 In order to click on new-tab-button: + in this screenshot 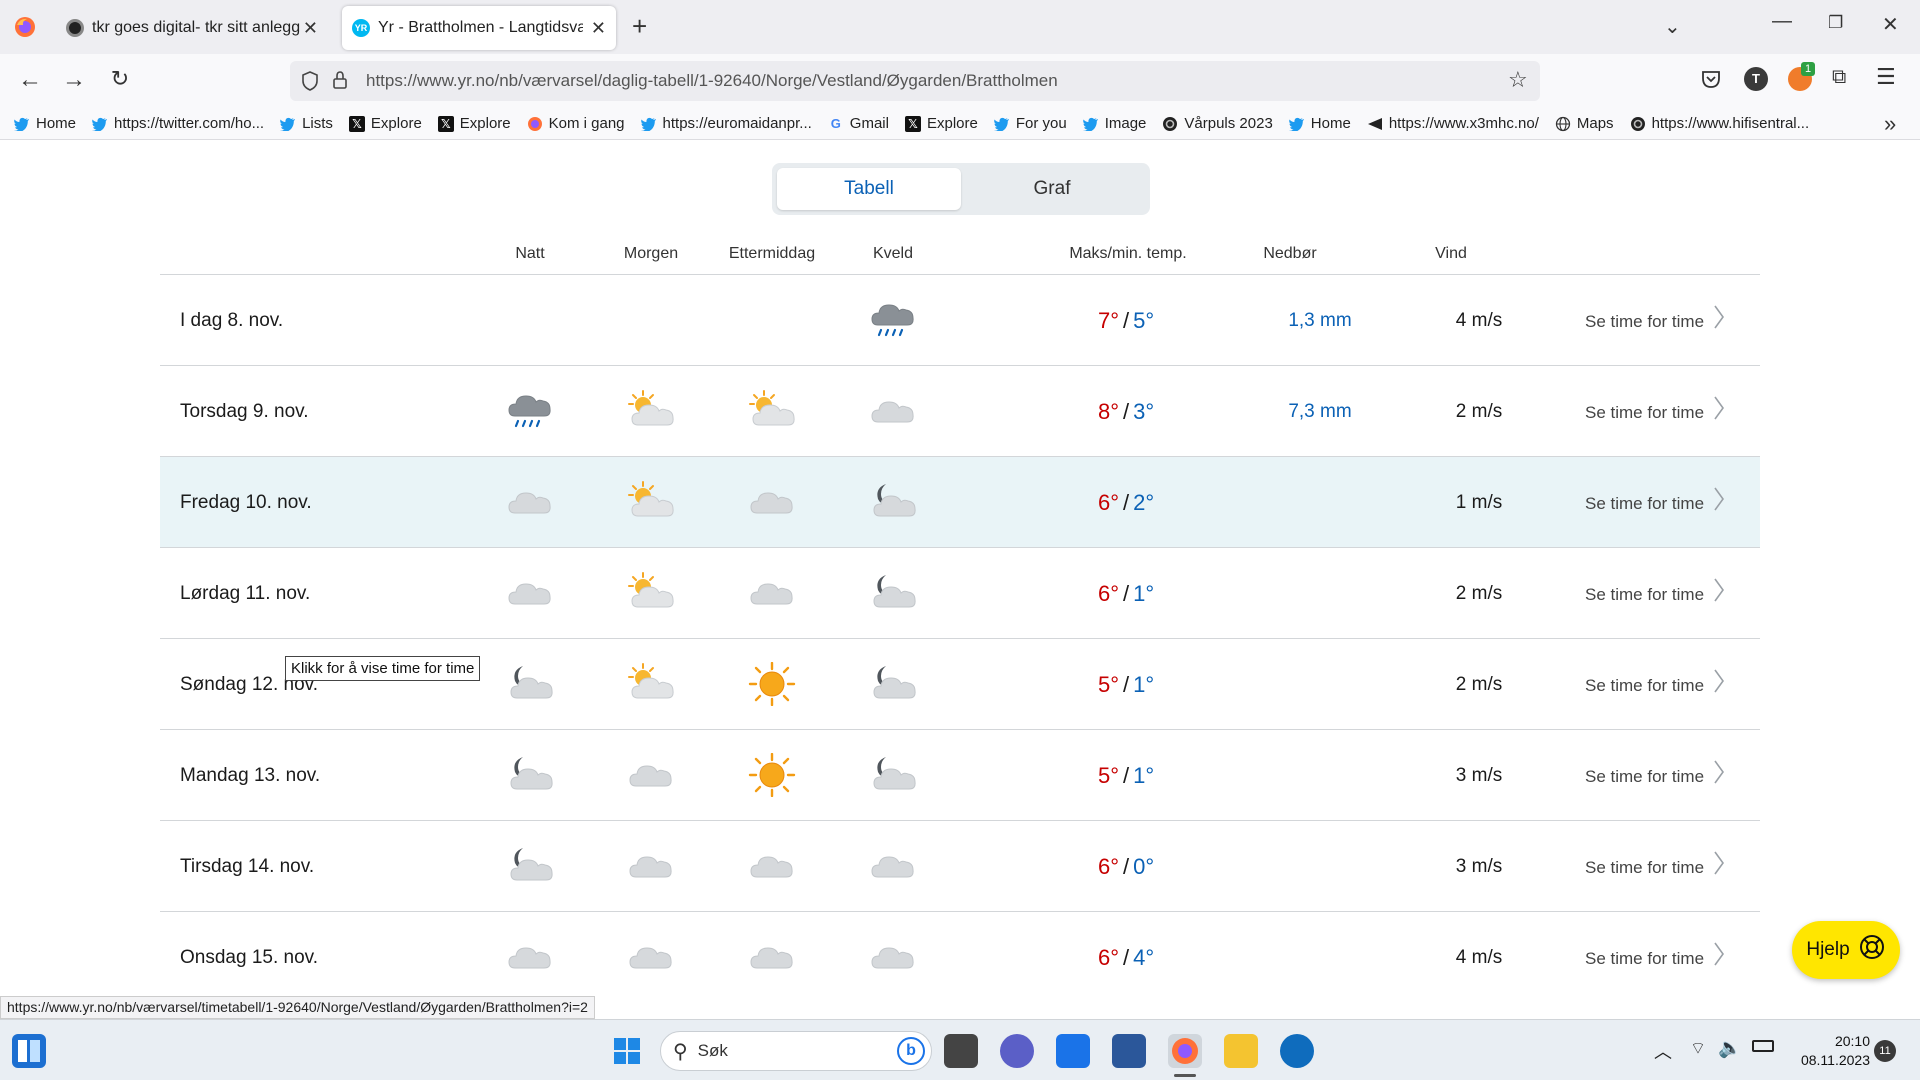, I will do `click(639, 26)`.